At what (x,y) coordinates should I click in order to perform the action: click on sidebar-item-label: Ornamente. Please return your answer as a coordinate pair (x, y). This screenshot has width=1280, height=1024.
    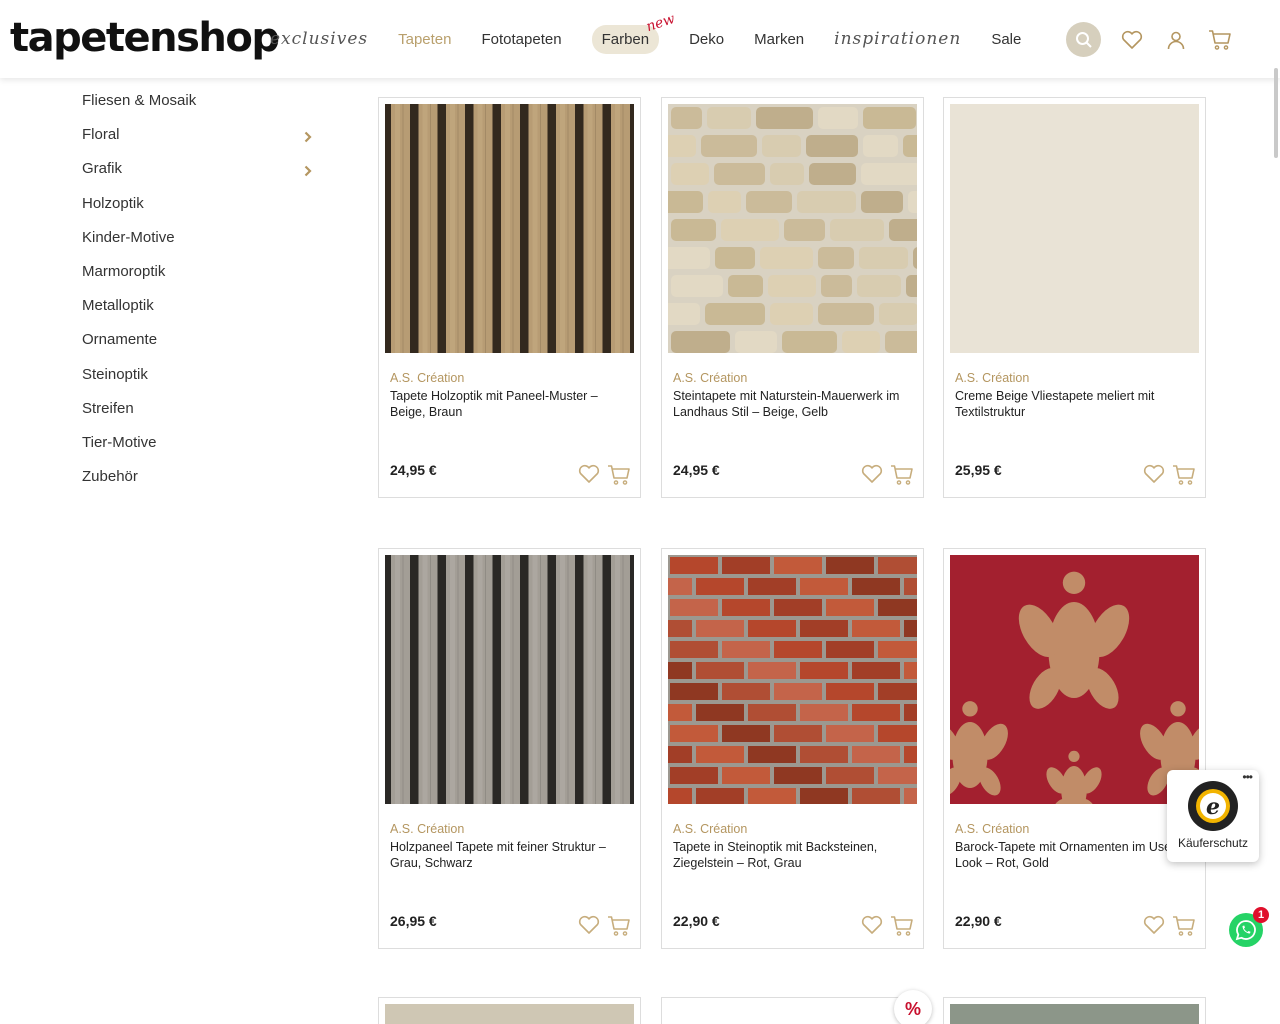
    Looking at the image, I should click on (120, 339).